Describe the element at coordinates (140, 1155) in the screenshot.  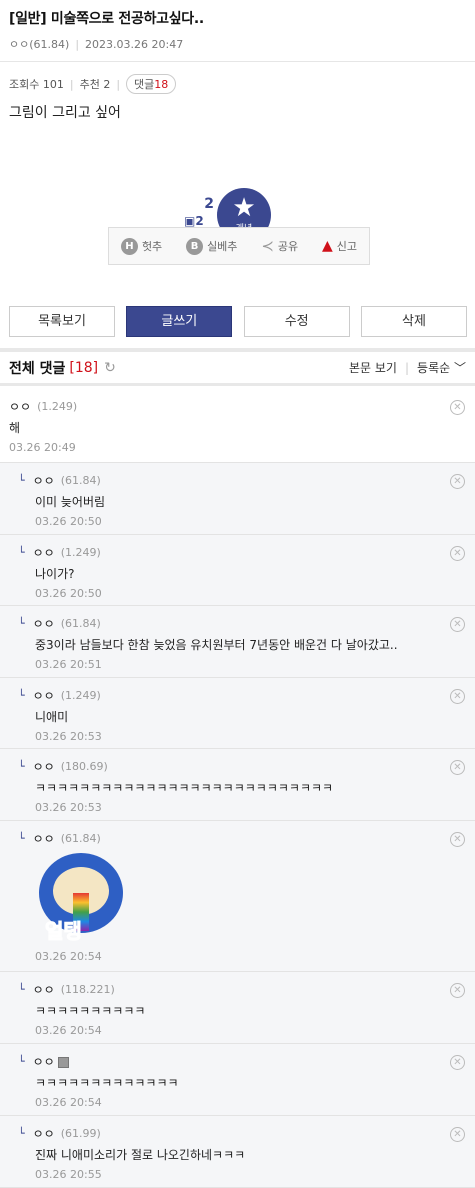
I see `comment-text: 진짜 니애미소리가 절로 나오긴하네ㅋㅋㅋ` at that location.